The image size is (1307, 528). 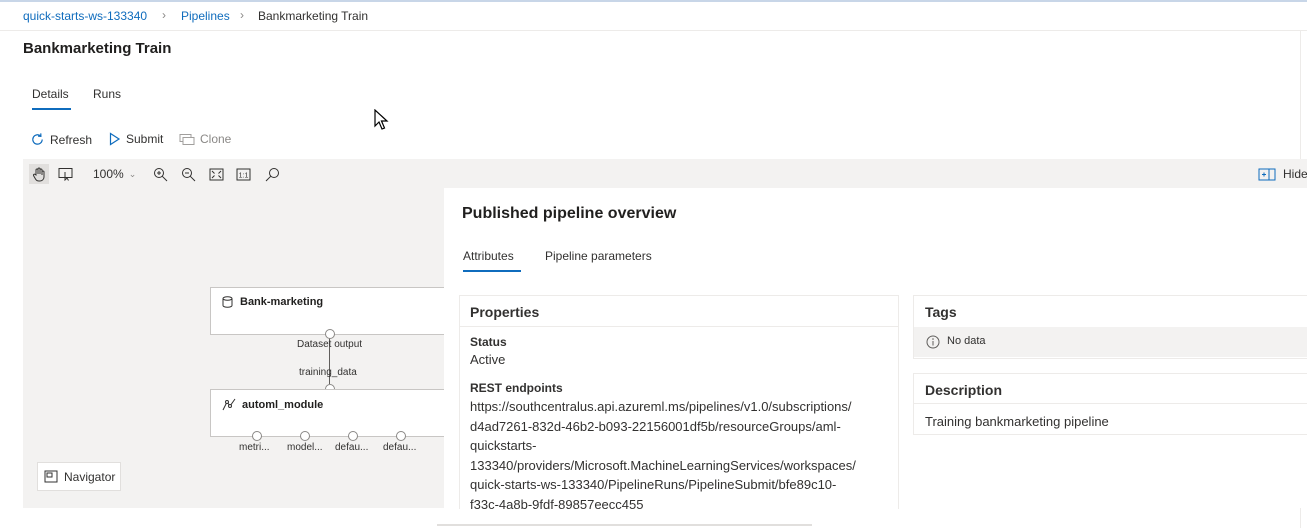 What do you see at coordinates (331, 413) in the screenshot?
I see `automl-node: automl_module` at bounding box center [331, 413].